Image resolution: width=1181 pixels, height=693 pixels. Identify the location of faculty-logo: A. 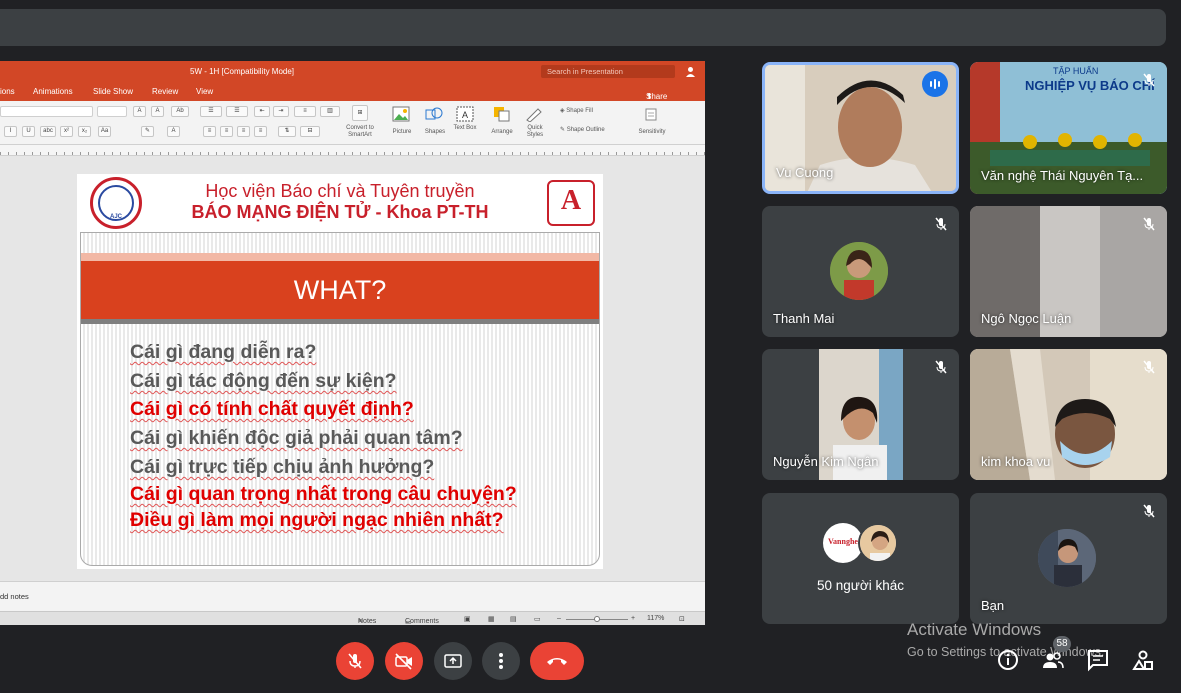
(571, 203).